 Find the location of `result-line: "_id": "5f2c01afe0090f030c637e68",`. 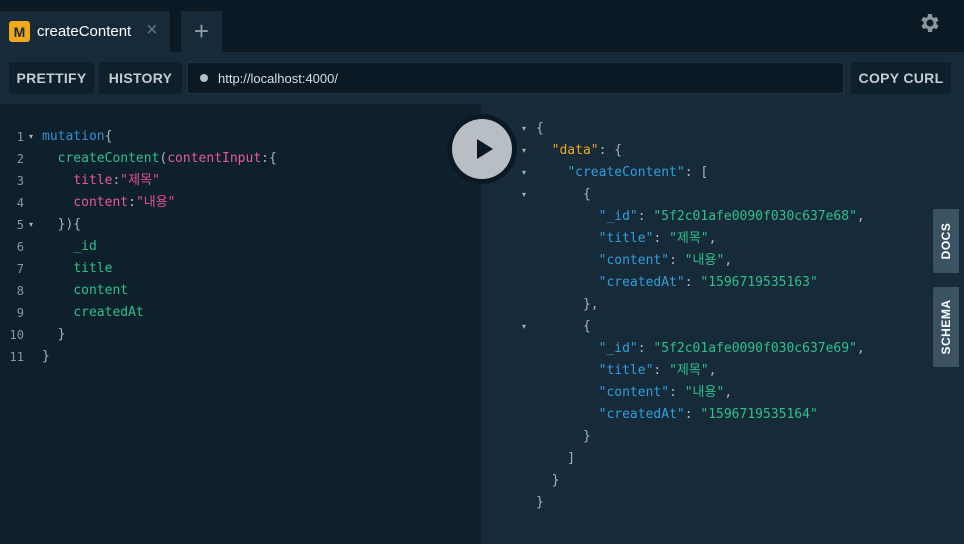

result-line: "_id": "5f2c01afe0090f030c637e68", is located at coordinates (700, 217).